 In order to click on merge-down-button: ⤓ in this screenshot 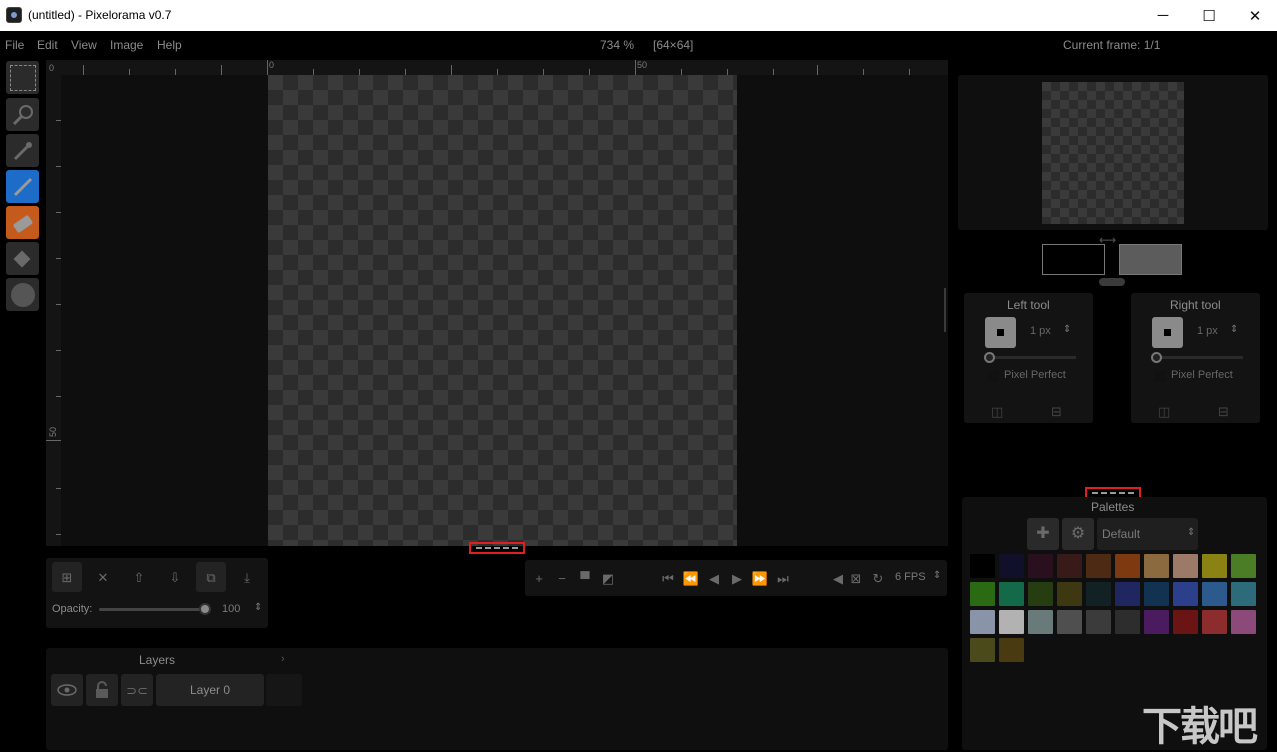, I will do `click(247, 577)`.